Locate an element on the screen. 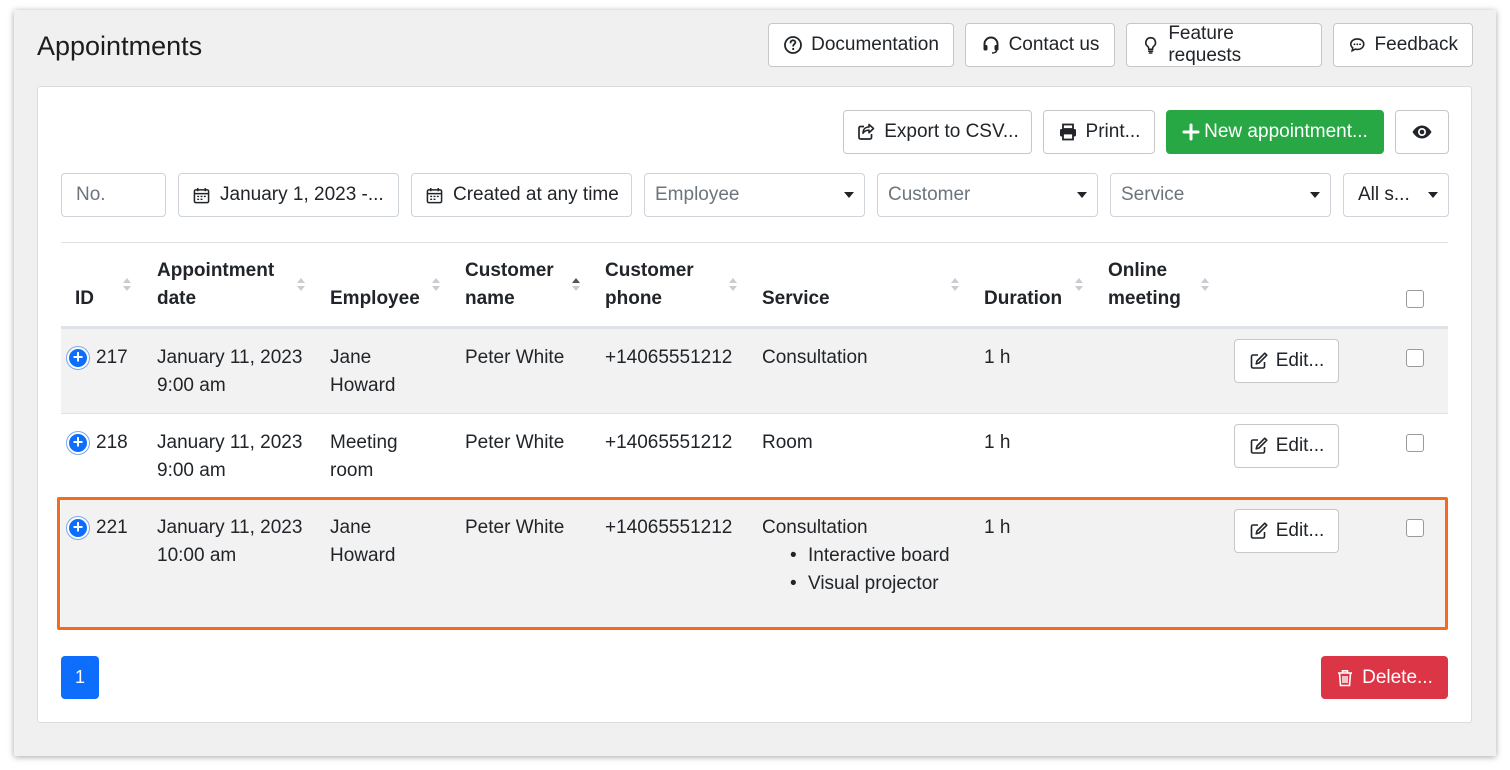  feedback-button: Feedback is located at coordinates (1403, 45).